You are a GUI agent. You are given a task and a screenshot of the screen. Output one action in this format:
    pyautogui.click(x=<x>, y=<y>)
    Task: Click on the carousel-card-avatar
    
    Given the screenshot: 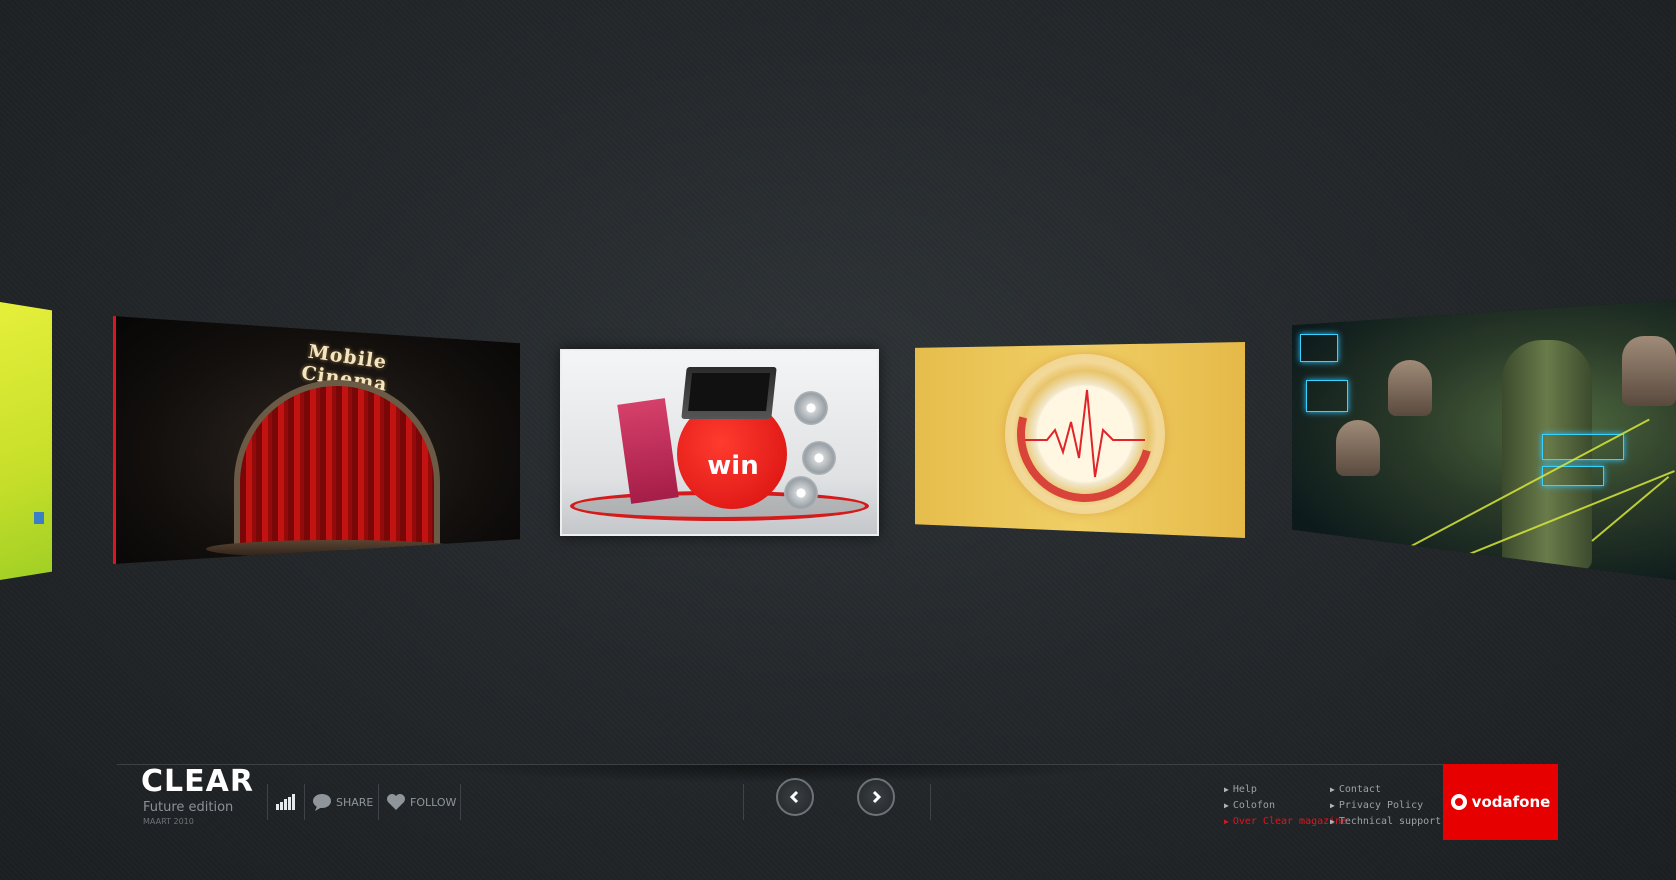 What is the action you would take?
    pyautogui.click(x=1484, y=440)
    